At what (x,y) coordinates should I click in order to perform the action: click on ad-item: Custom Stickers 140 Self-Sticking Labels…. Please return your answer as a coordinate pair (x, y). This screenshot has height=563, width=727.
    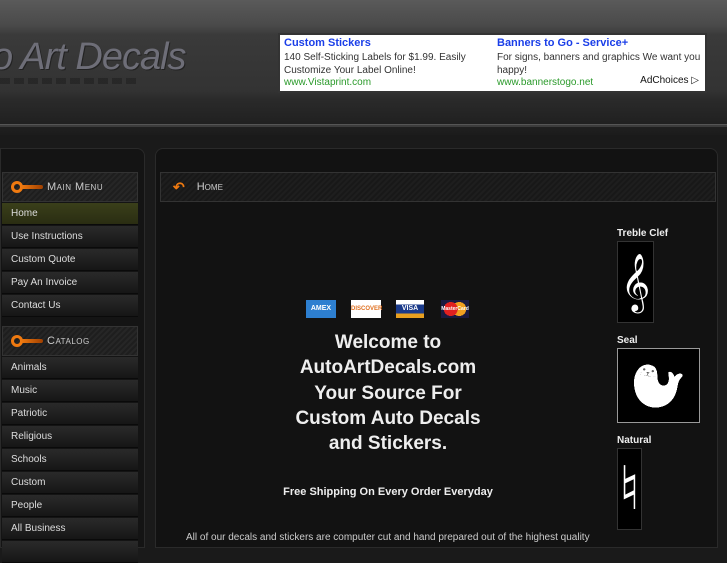
    Looking at the image, I should click on (386, 63).